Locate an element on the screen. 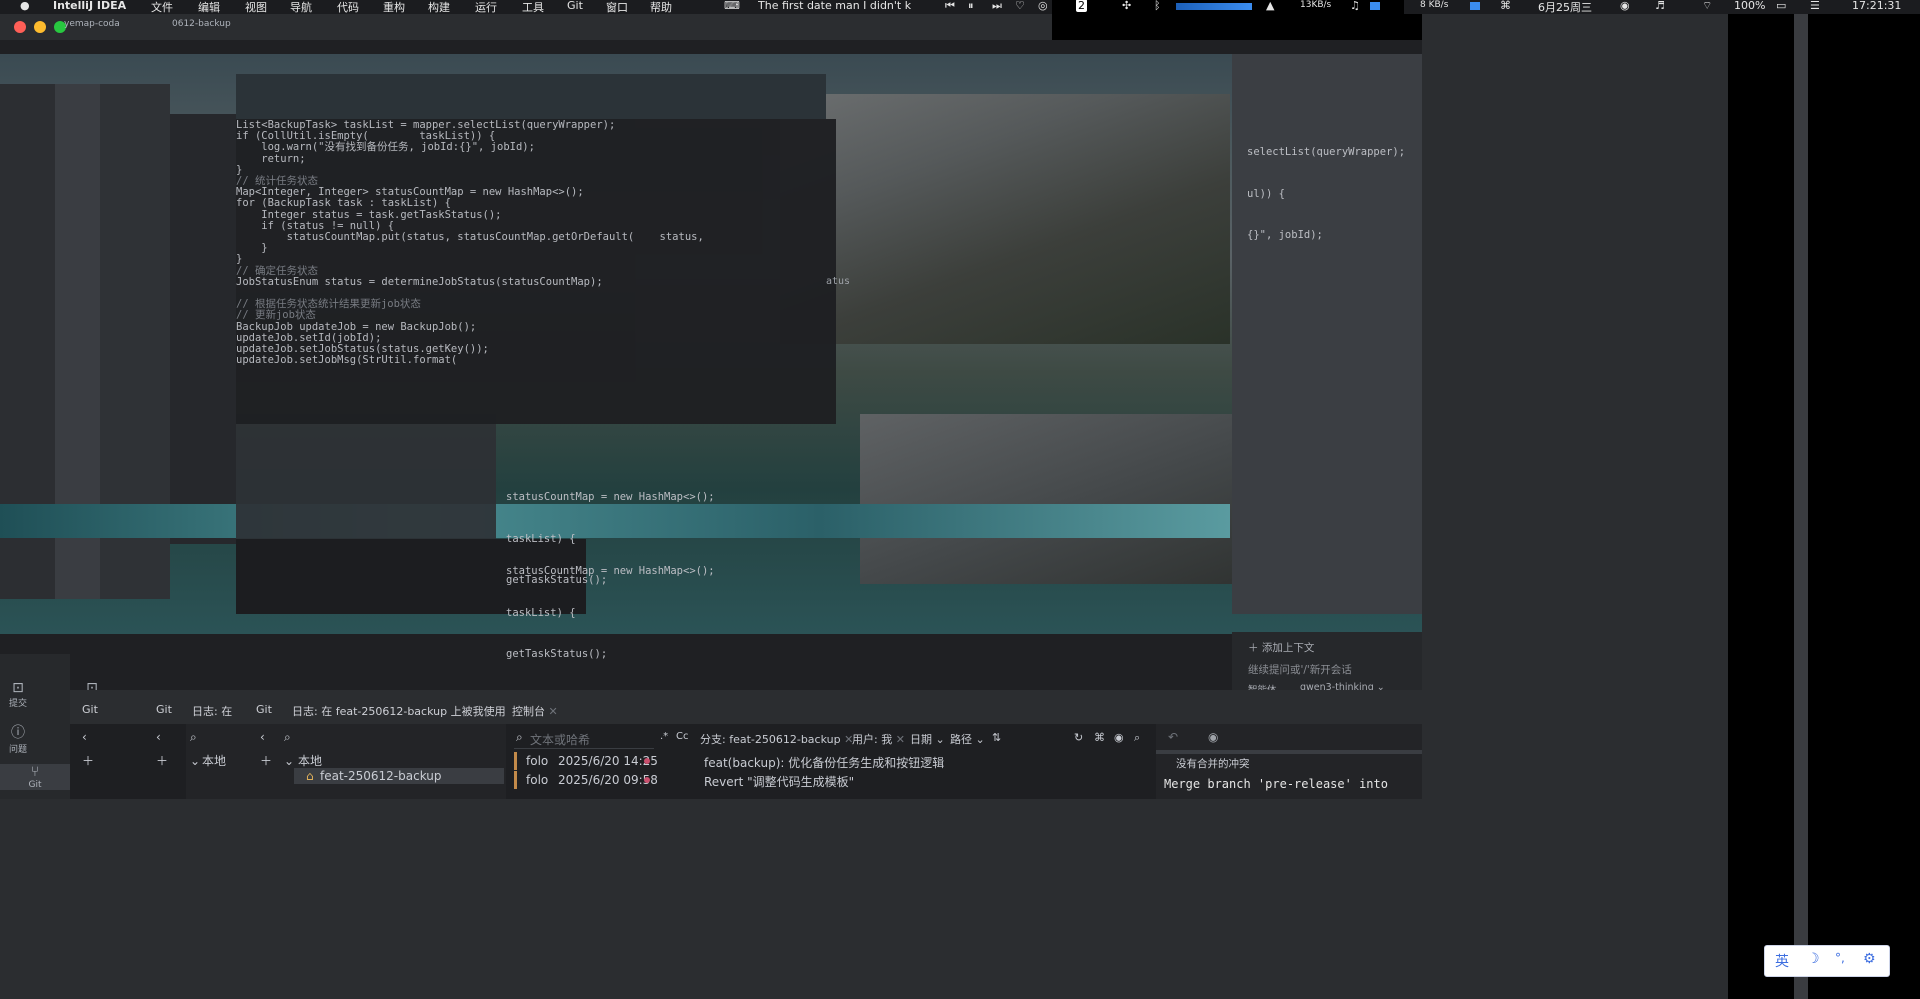  user-filter: 用户: 我 ✕ is located at coordinates (878, 739).